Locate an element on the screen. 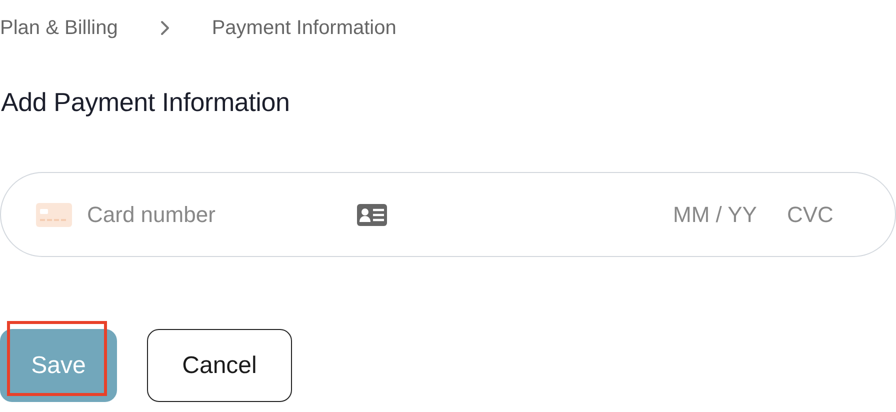 This screenshot has height=412, width=896. breadcrumb-link: Payment Information is located at coordinates (304, 28).